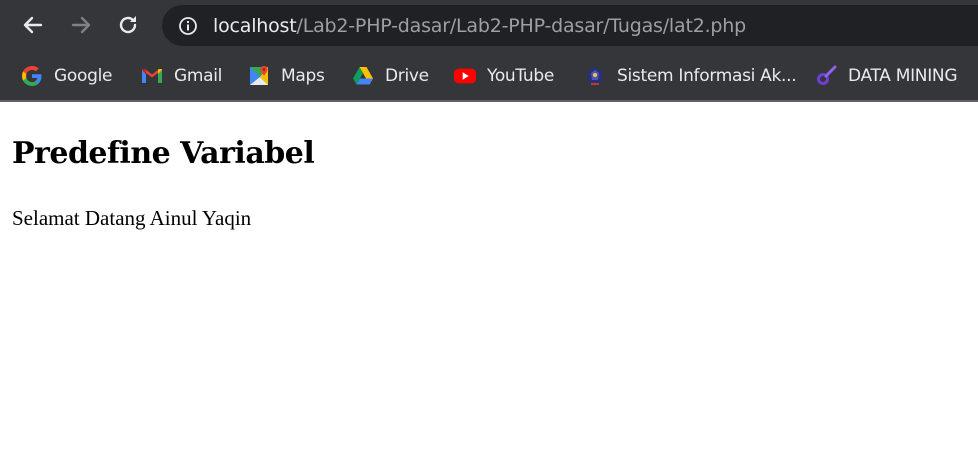  I want to click on bookmark-drive: Drive, so click(390, 76).